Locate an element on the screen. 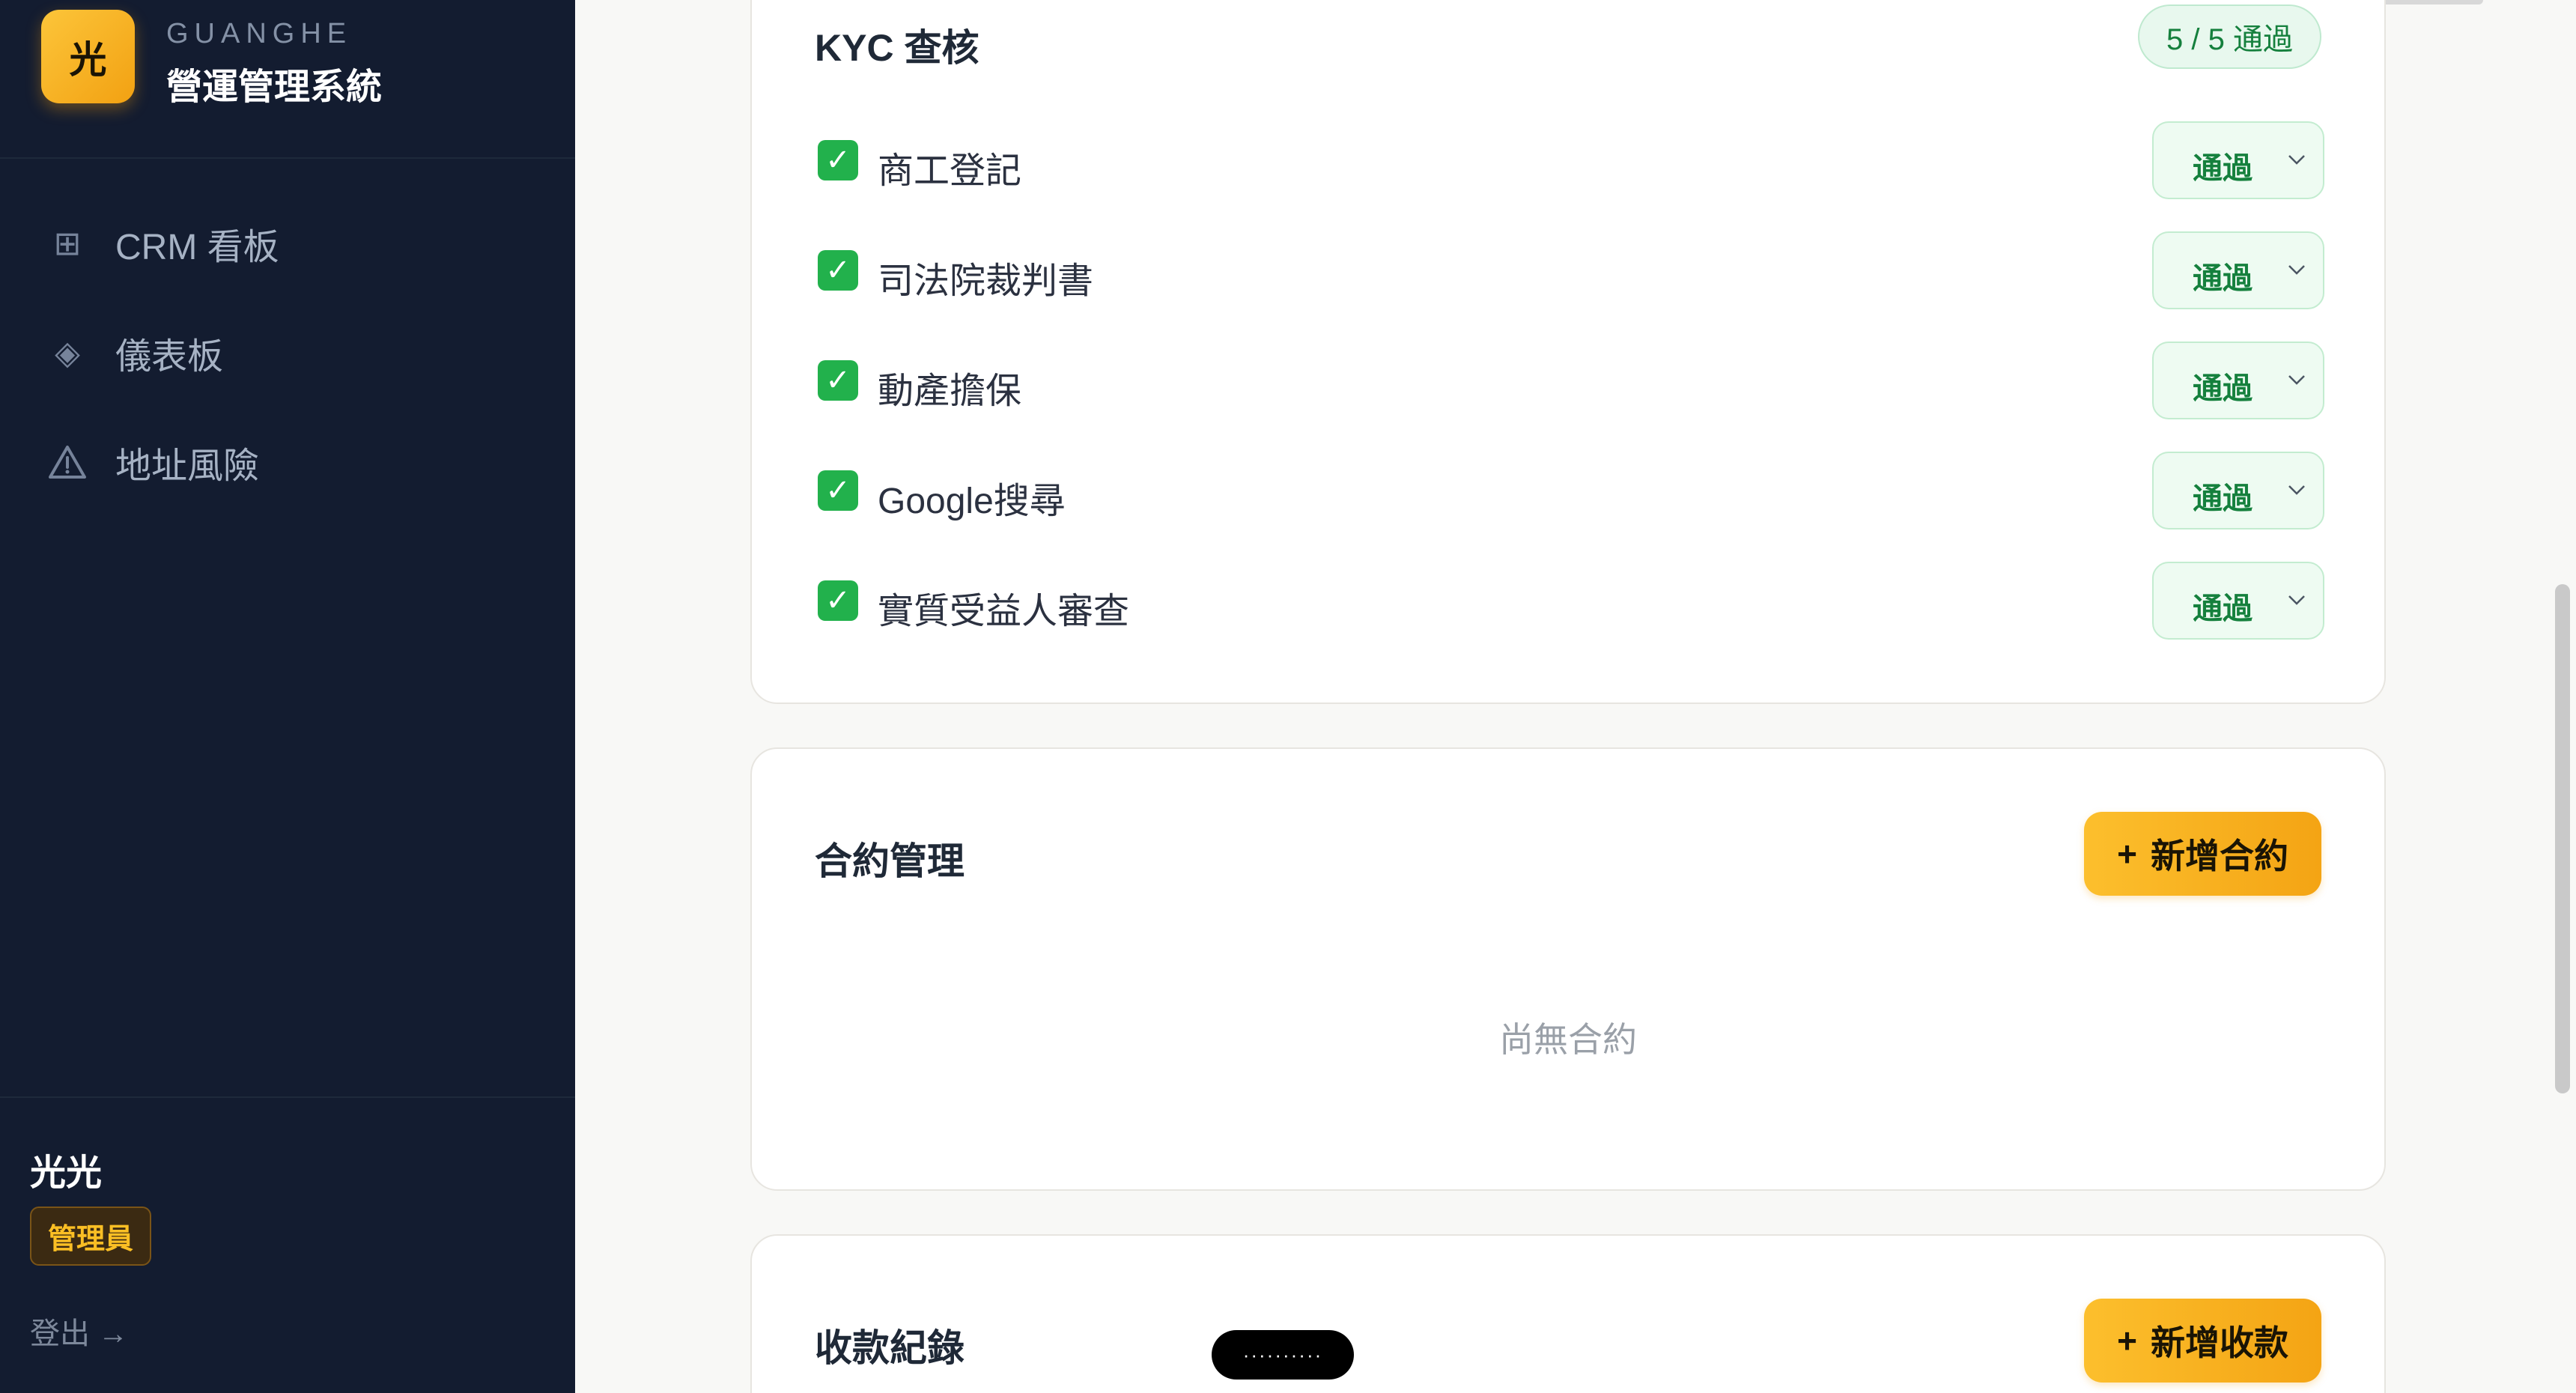 The image size is (2576, 1393). kyc-row-judicial-records: ✓ 司法院裁判書 通過 is located at coordinates (1569, 270).